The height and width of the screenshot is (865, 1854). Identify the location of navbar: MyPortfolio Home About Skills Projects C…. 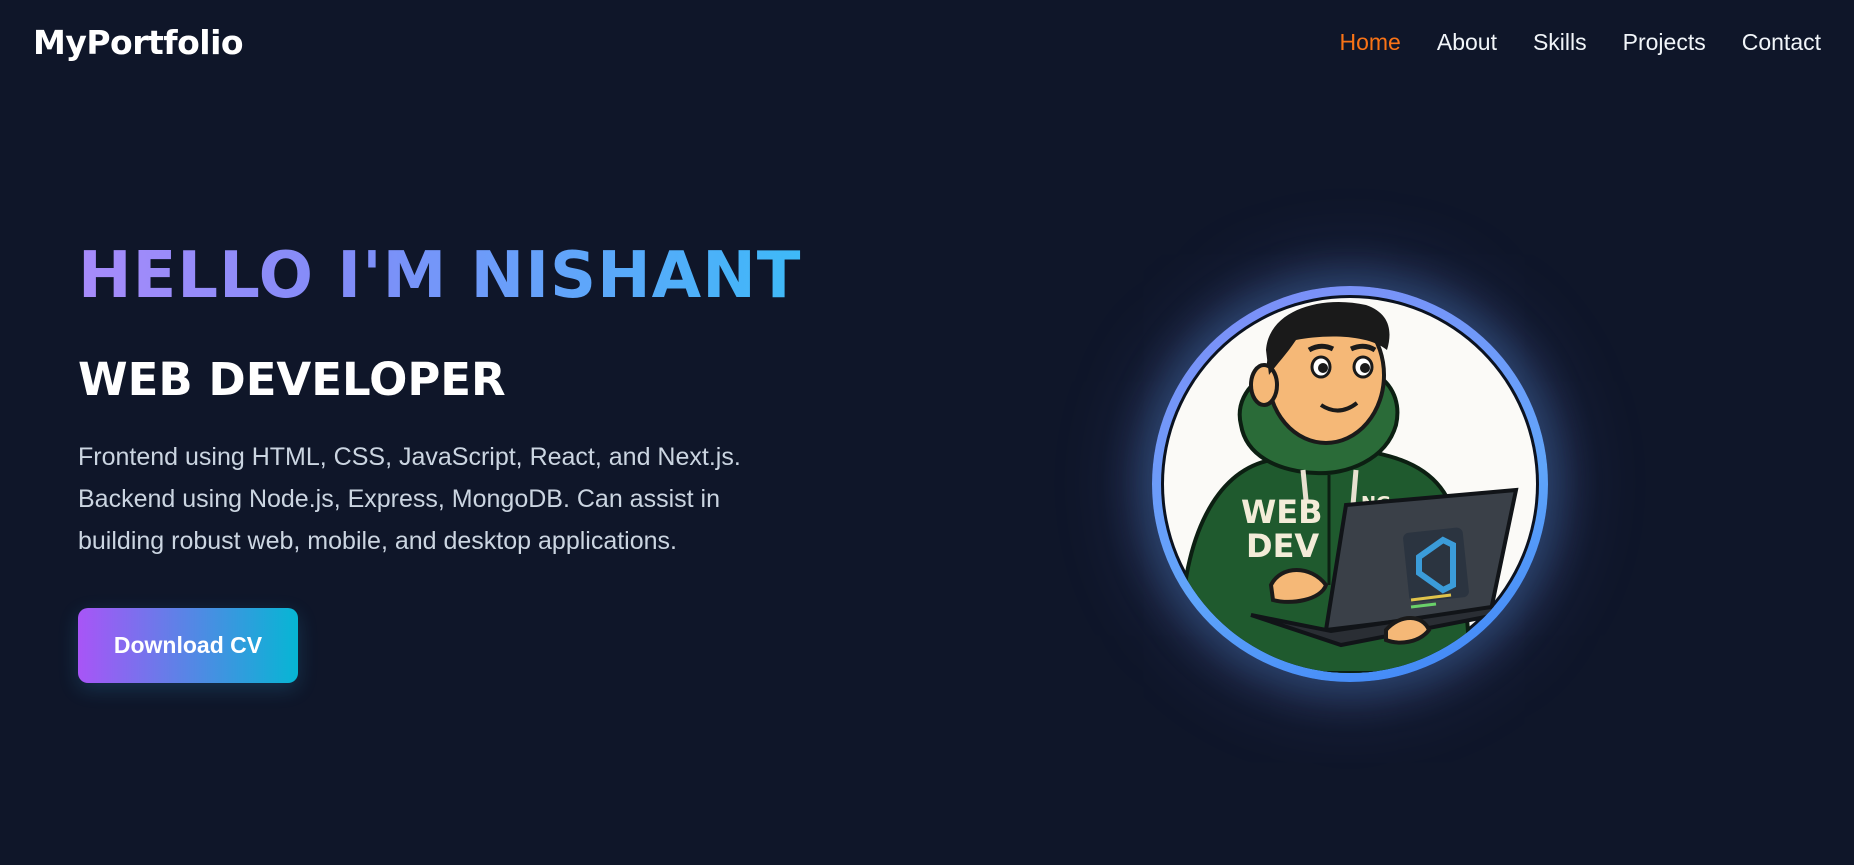
(927, 42).